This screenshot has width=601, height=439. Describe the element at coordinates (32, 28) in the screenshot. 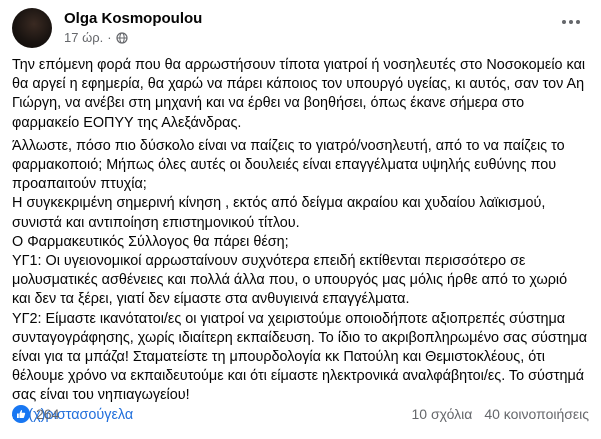

I see `avatar` at that location.